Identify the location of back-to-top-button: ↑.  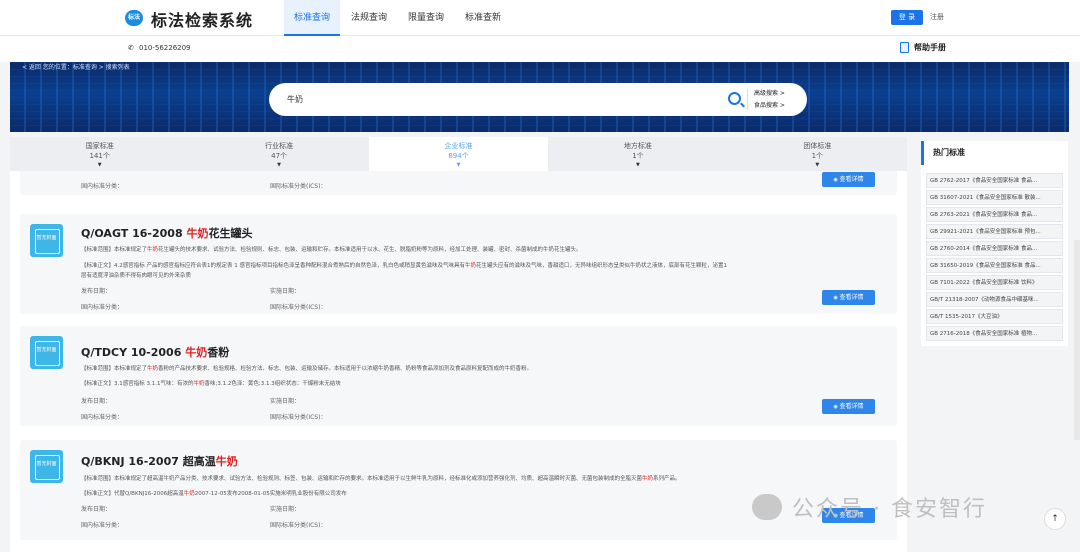
(1055, 519).